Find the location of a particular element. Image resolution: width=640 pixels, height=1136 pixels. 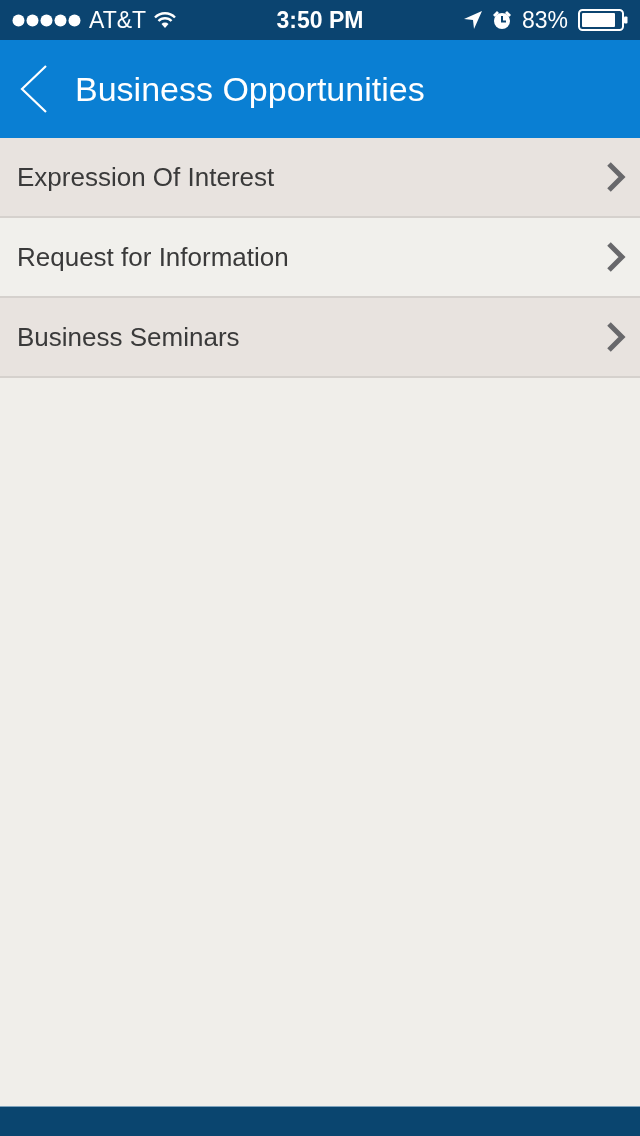

signal-strength-icon is located at coordinates (46, 20).